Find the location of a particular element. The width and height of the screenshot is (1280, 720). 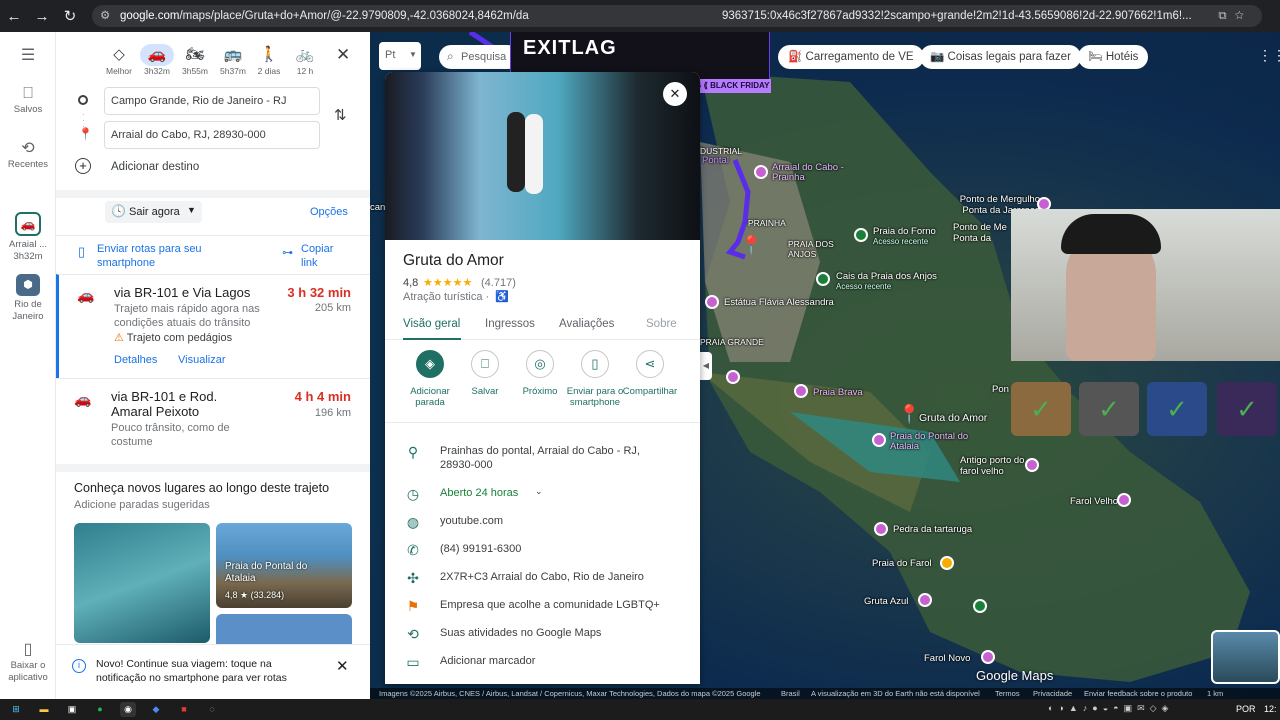

chip-ev-charging: ⛽ Carregamento de VE is located at coordinates (851, 57).